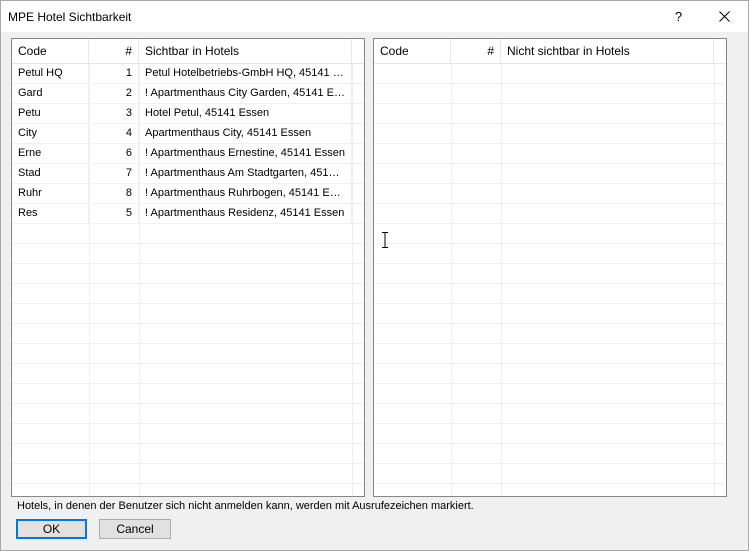 The height and width of the screenshot is (551, 749). Describe the element at coordinates (114, 93) in the screenshot. I see `row-number: 2` at that location.